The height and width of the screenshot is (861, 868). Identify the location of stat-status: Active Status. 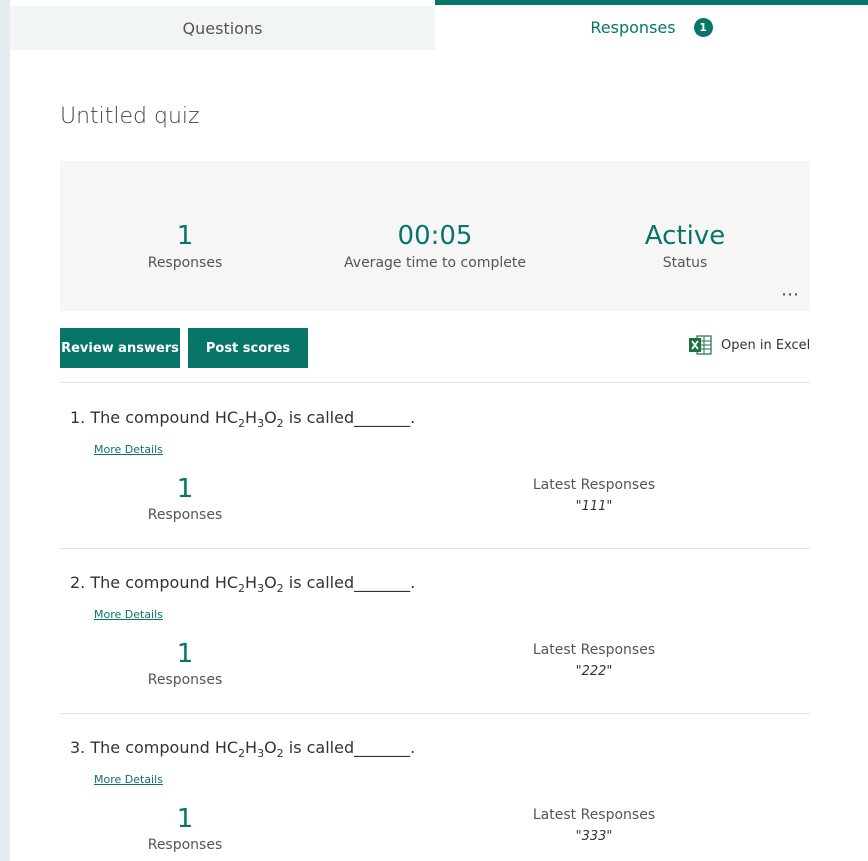
(685, 245).